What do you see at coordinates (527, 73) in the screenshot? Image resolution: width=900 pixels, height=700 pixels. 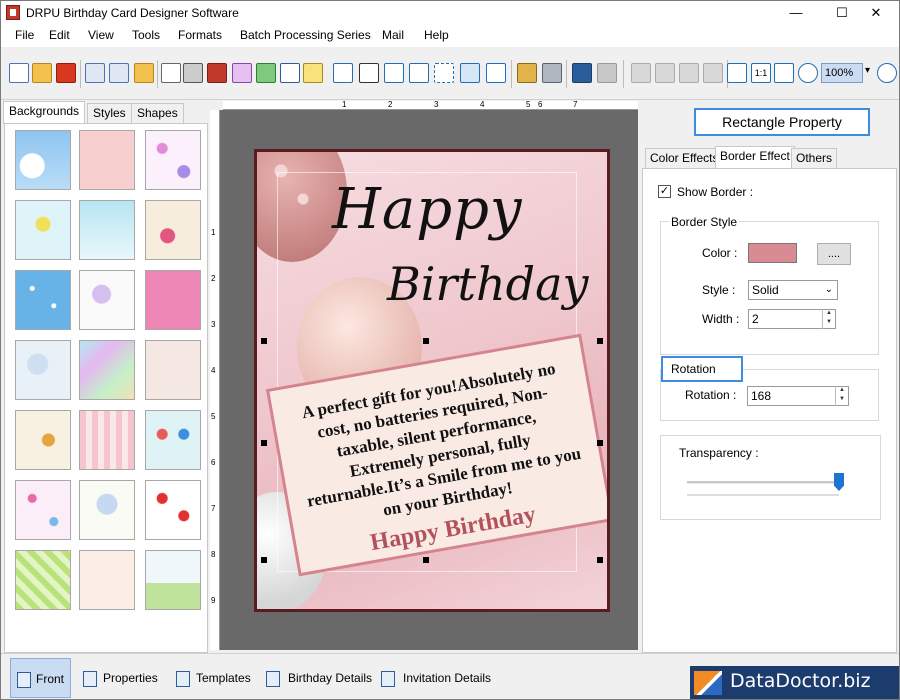 I see `database-icon` at bounding box center [527, 73].